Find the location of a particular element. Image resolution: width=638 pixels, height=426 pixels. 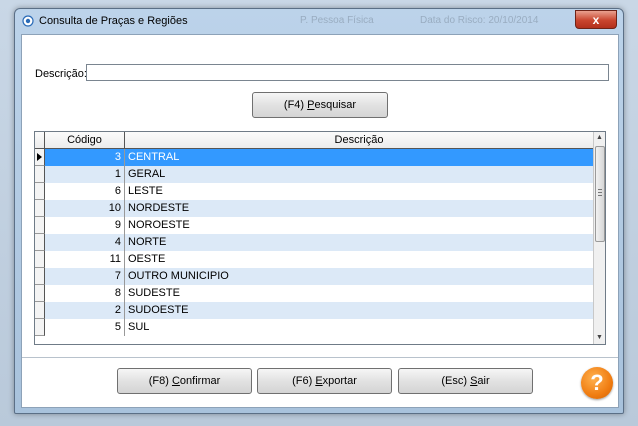

table-row: 2 SUDOESTE is located at coordinates (314, 310).